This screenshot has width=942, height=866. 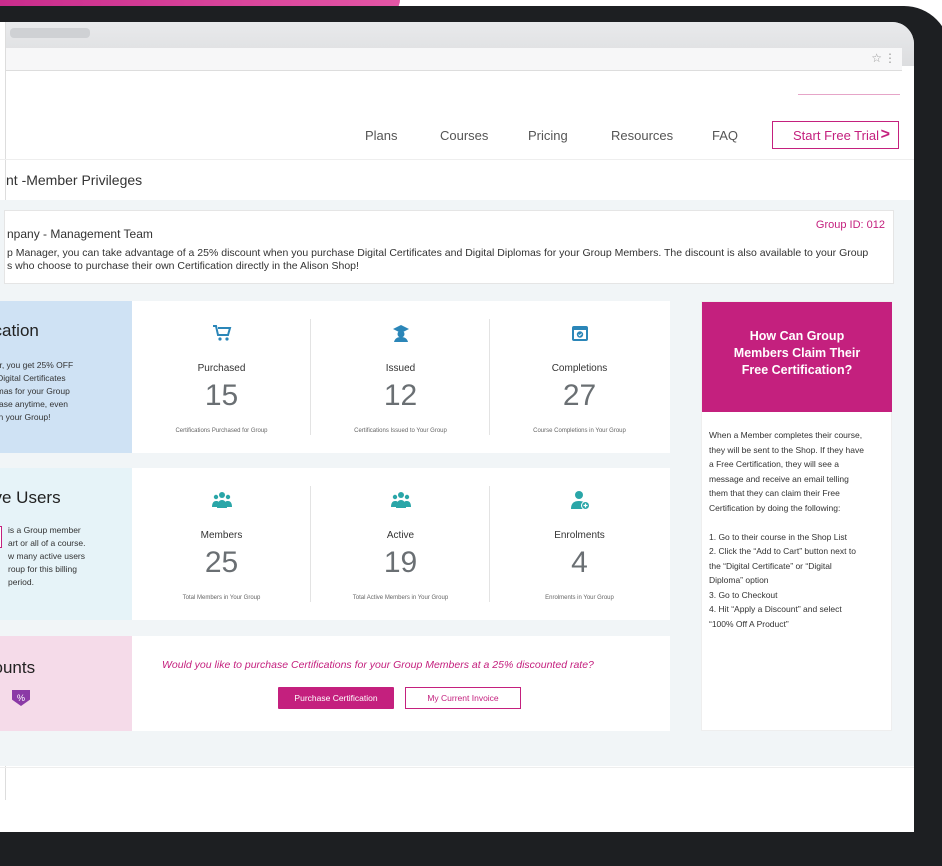 I want to click on text-line: a Free Certification, they will see a, so click(x=774, y=464).